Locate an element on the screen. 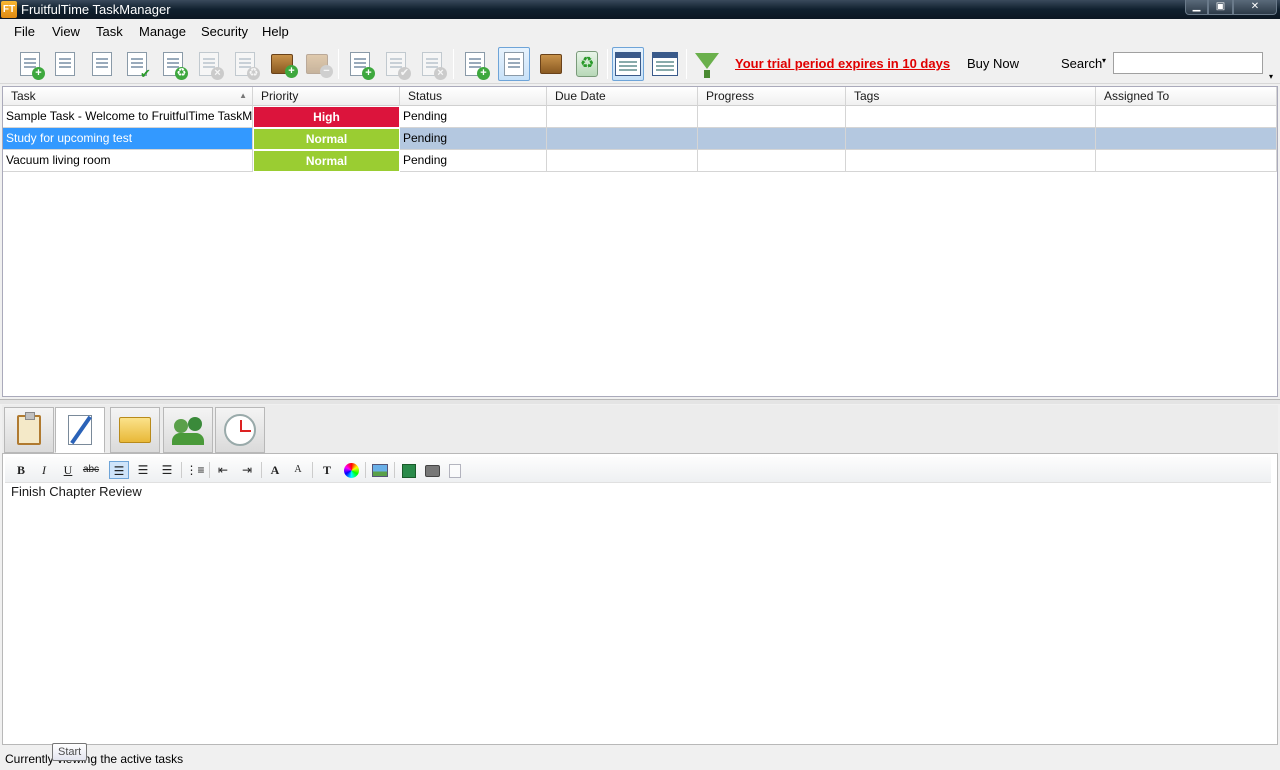 This screenshot has height=770, width=1280. insert-image-button is located at coordinates (380, 470).